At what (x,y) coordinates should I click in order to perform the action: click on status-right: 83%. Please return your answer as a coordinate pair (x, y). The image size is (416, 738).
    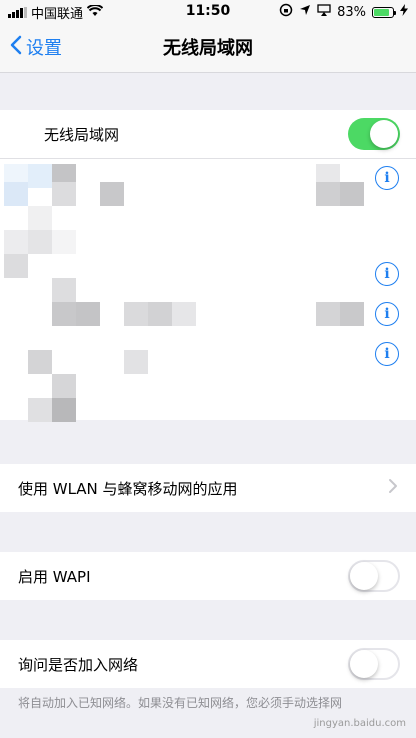
    Looking at the image, I should click on (343, 12).